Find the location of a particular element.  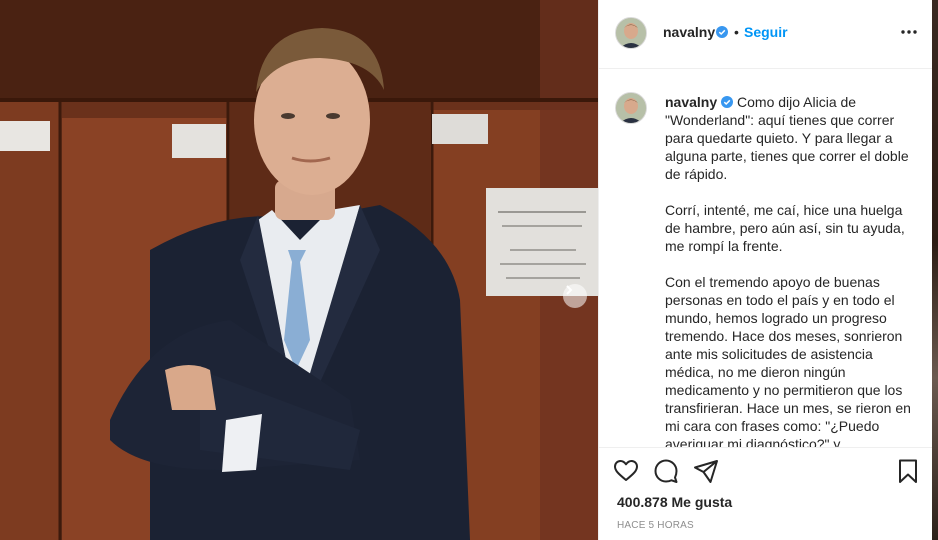

username-link: navalny is located at coordinates (689, 32).